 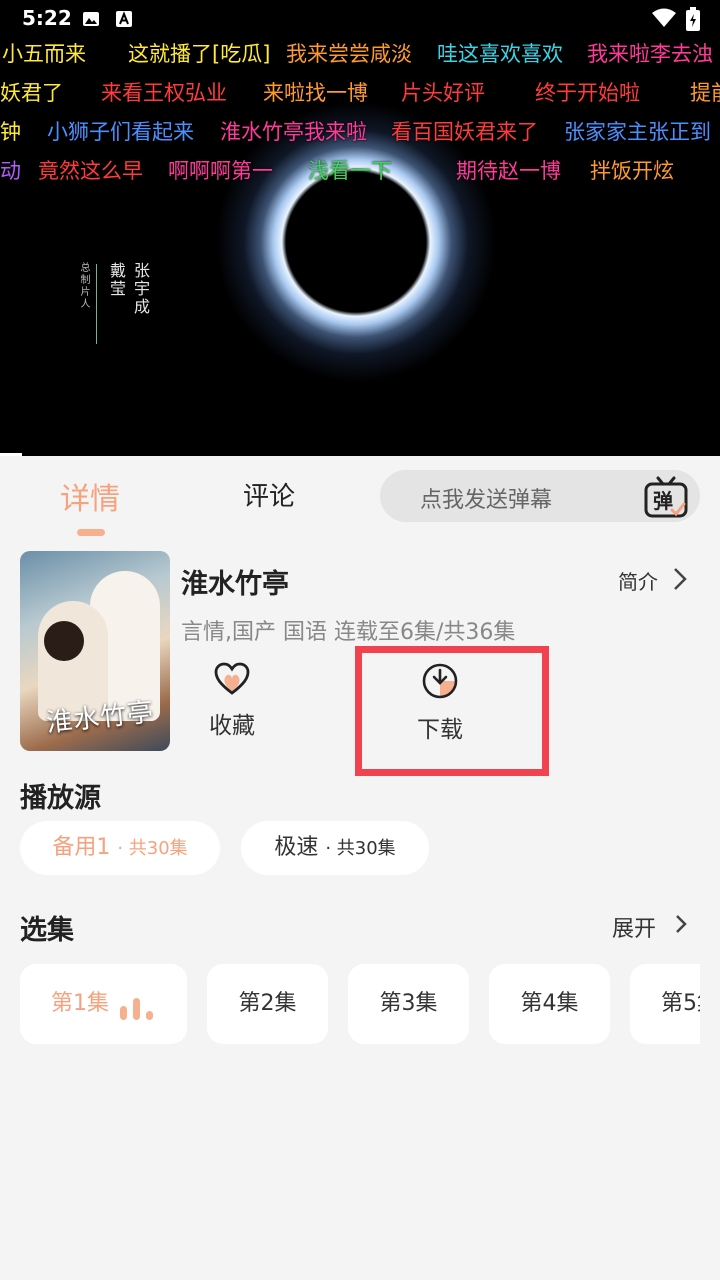 I want to click on danmaku-comment: 期待赵一博, so click(x=508, y=171).